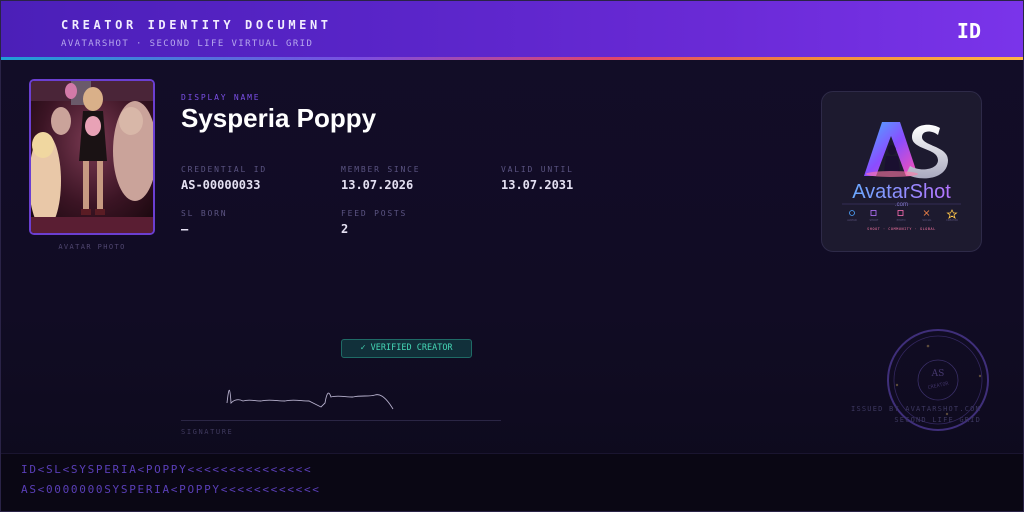 This screenshot has width=1024, height=512. I want to click on display-name: Sysperia Poppy, so click(279, 118).